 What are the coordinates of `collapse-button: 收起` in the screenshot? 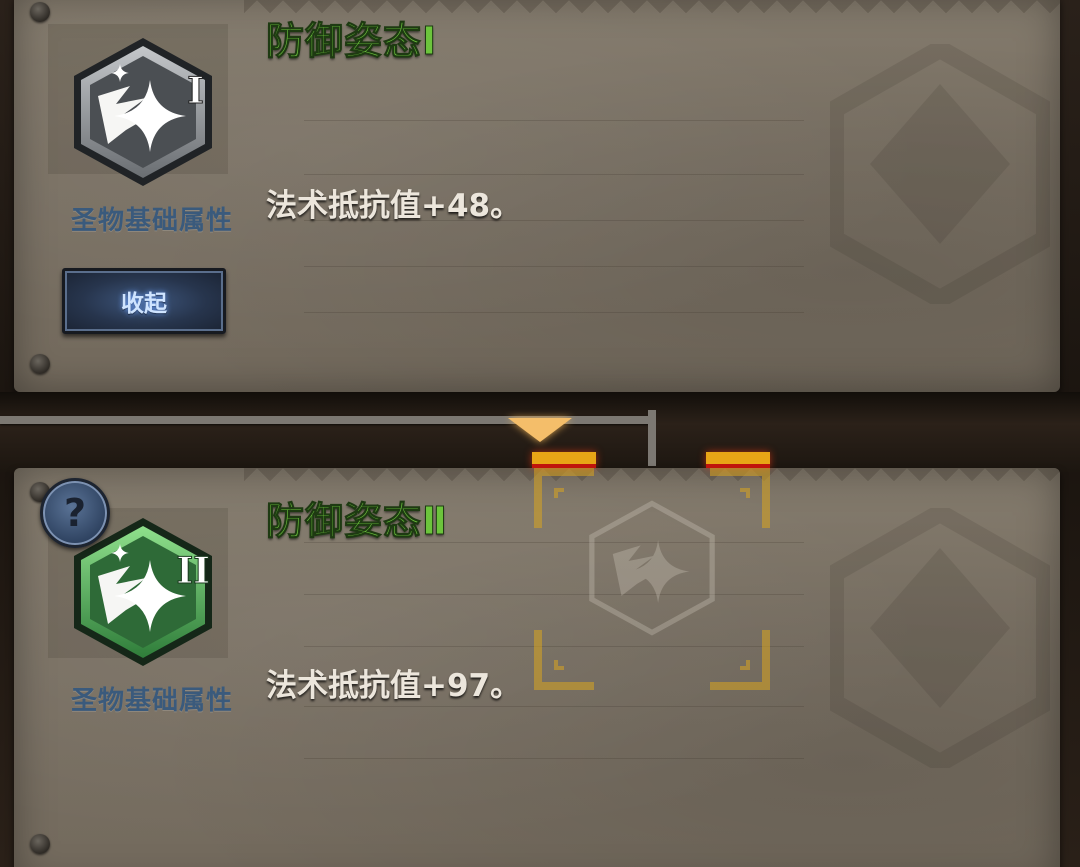 It's located at (144, 301).